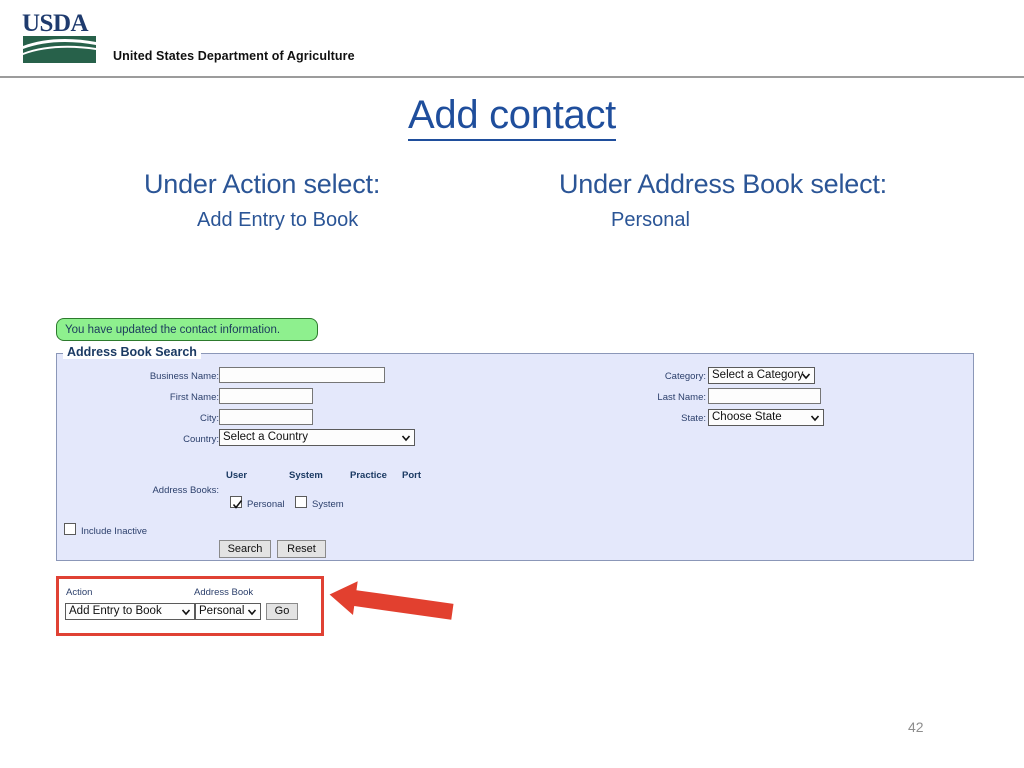 The width and height of the screenshot is (1024, 768). I want to click on city-input, so click(266, 417).